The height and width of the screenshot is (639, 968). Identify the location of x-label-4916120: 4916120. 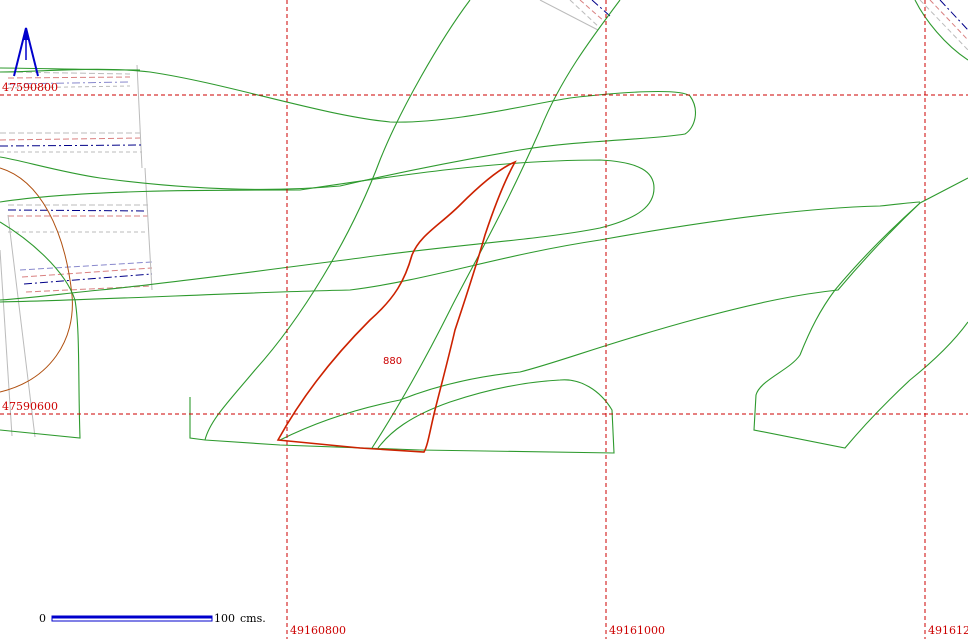
(948, 630).